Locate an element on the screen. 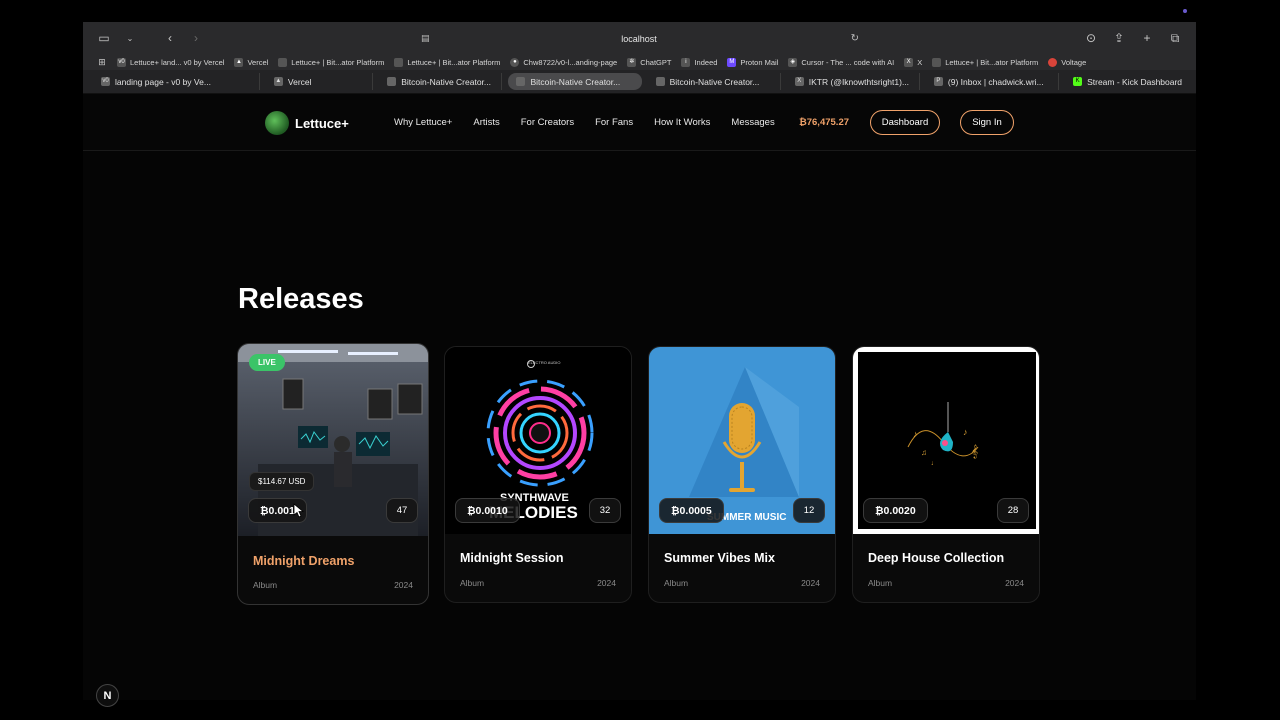  count-badge: 28 is located at coordinates (1013, 510).